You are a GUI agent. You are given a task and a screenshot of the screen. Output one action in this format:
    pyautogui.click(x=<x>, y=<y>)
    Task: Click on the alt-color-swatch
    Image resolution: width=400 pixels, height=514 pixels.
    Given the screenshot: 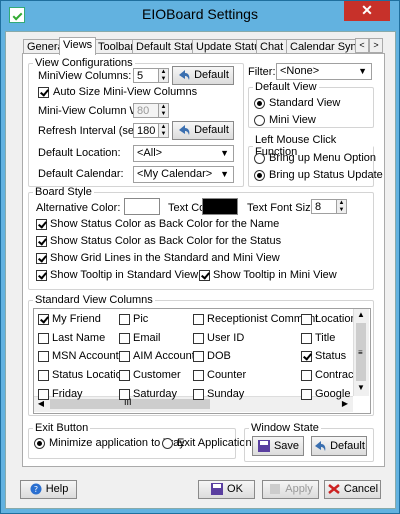 What is the action you would take?
    pyautogui.click(x=142, y=206)
    